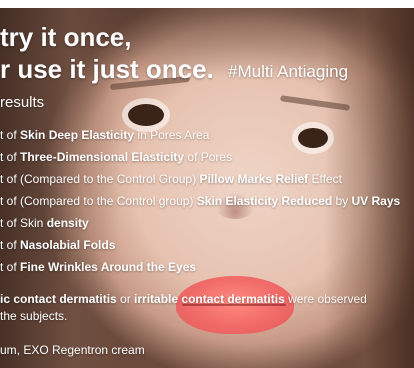  I want to click on headline-line-2: r use it just once., so click(107, 69).